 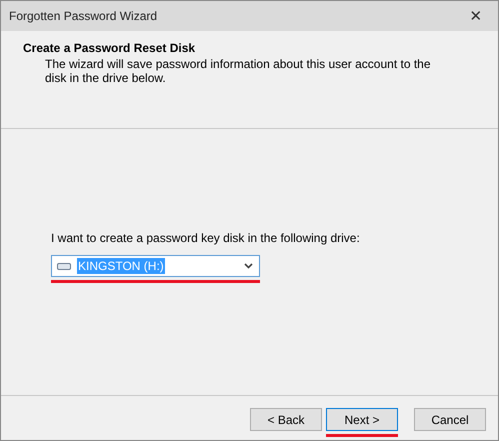 What do you see at coordinates (476, 16) in the screenshot?
I see `close-button: ✕` at bounding box center [476, 16].